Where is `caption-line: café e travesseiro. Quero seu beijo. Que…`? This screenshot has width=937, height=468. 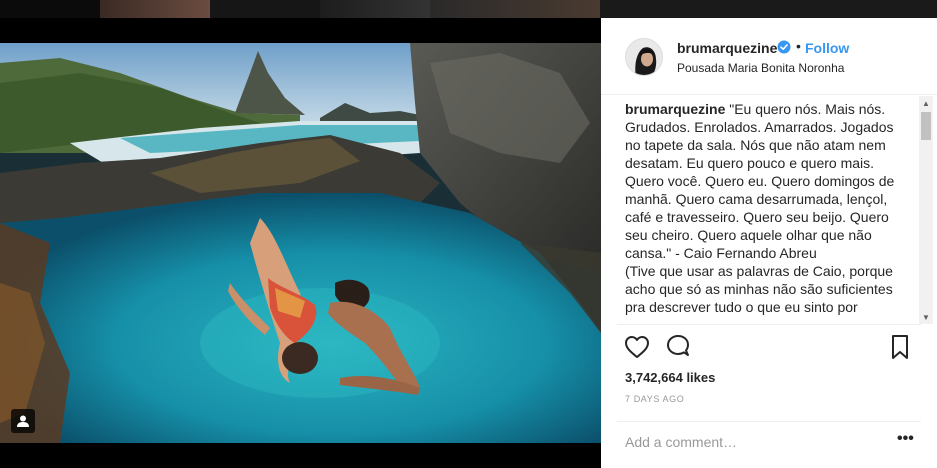 caption-line: café e travesseiro. Quero seu beijo. Que… is located at coordinates (757, 217).